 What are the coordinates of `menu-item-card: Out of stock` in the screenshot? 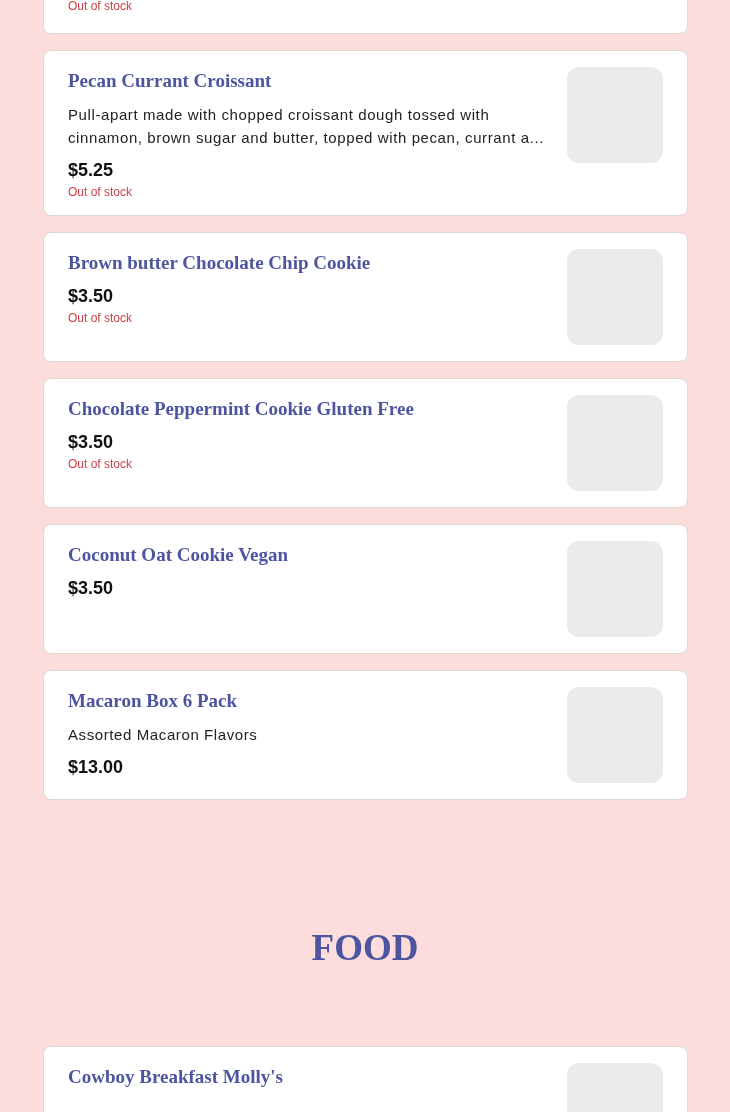 It's located at (365, 17).